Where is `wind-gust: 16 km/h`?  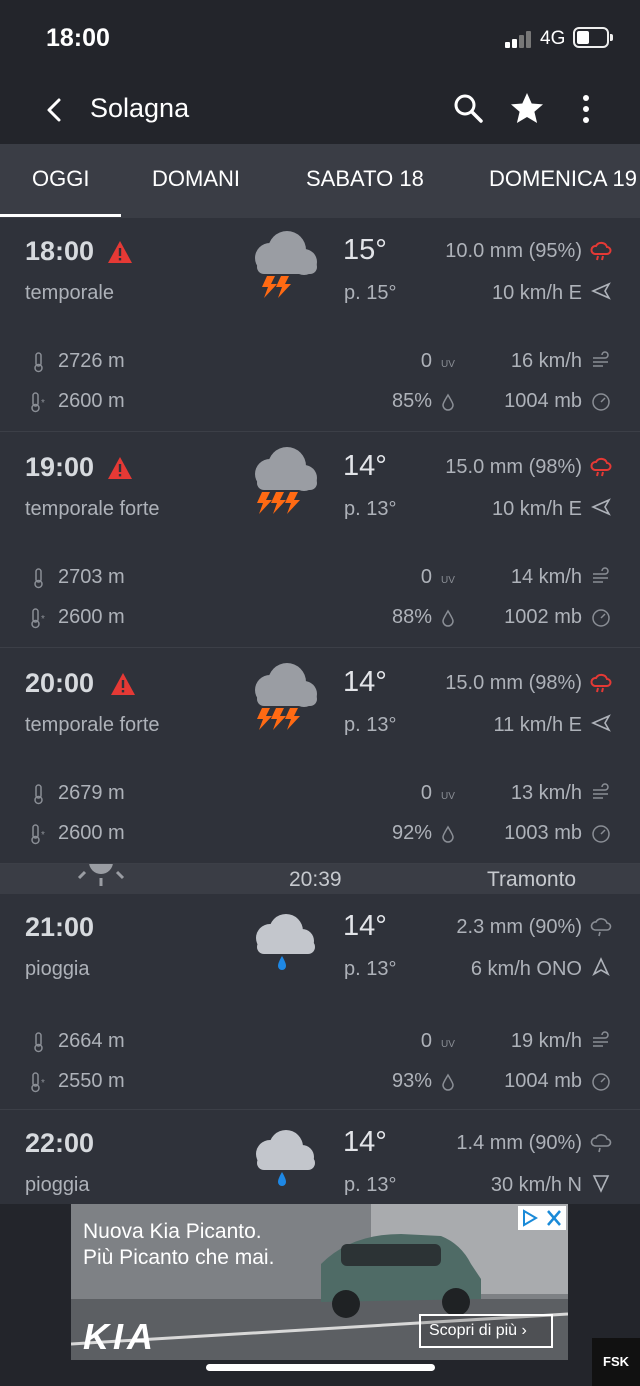
wind-gust: 16 km/h is located at coordinates (546, 361).